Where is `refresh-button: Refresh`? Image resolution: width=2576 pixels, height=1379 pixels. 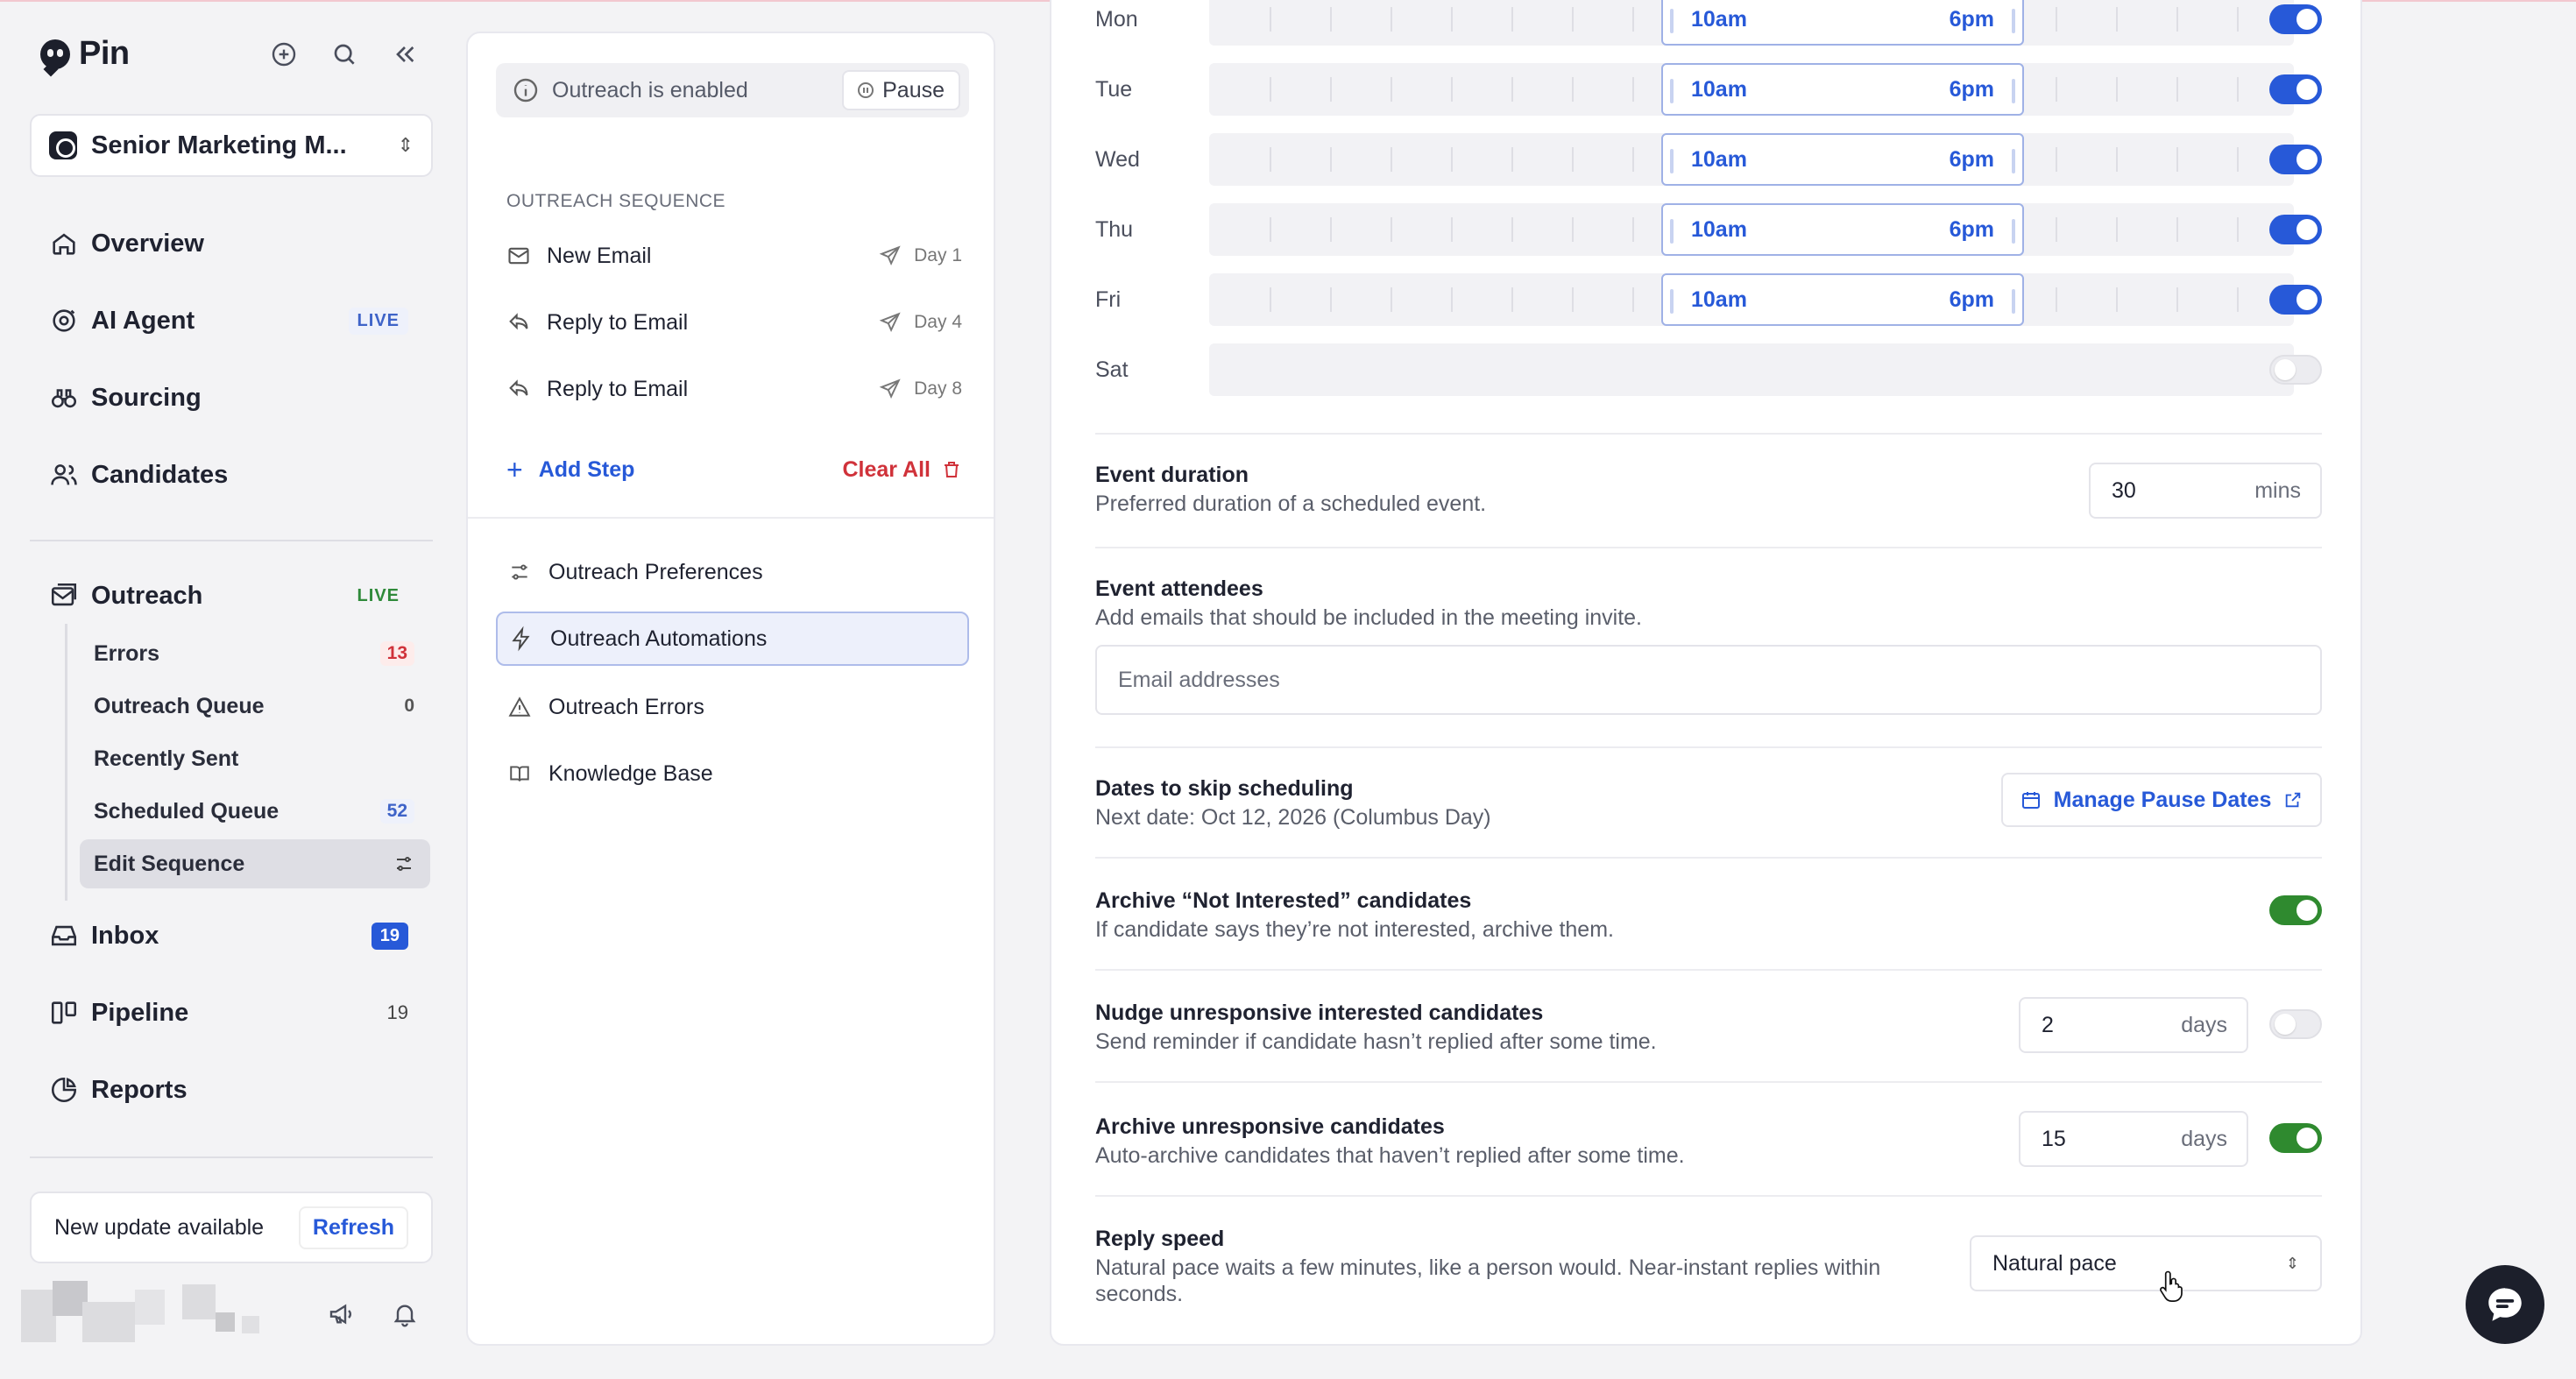 refresh-button: Refresh is located at coordinates (353, 1227).